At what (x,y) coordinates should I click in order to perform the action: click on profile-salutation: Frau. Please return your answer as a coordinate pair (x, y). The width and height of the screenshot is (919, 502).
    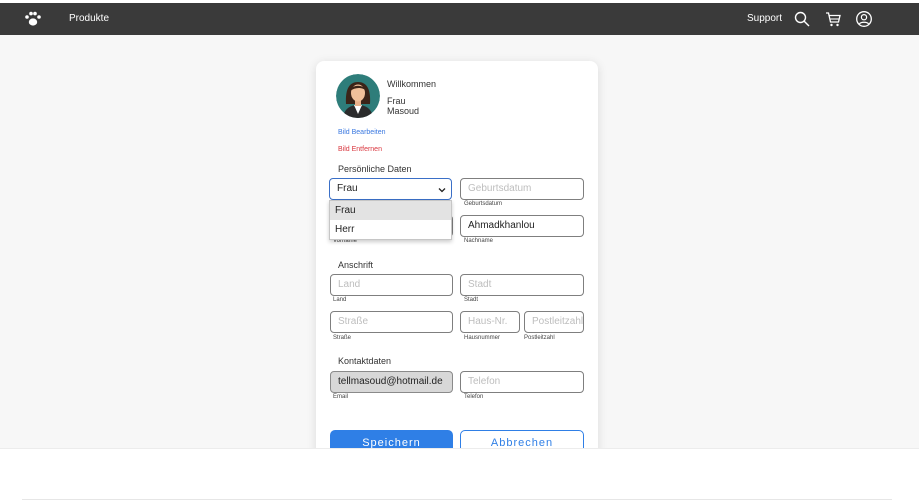
    Looking at the image, I should click on (396, 101).